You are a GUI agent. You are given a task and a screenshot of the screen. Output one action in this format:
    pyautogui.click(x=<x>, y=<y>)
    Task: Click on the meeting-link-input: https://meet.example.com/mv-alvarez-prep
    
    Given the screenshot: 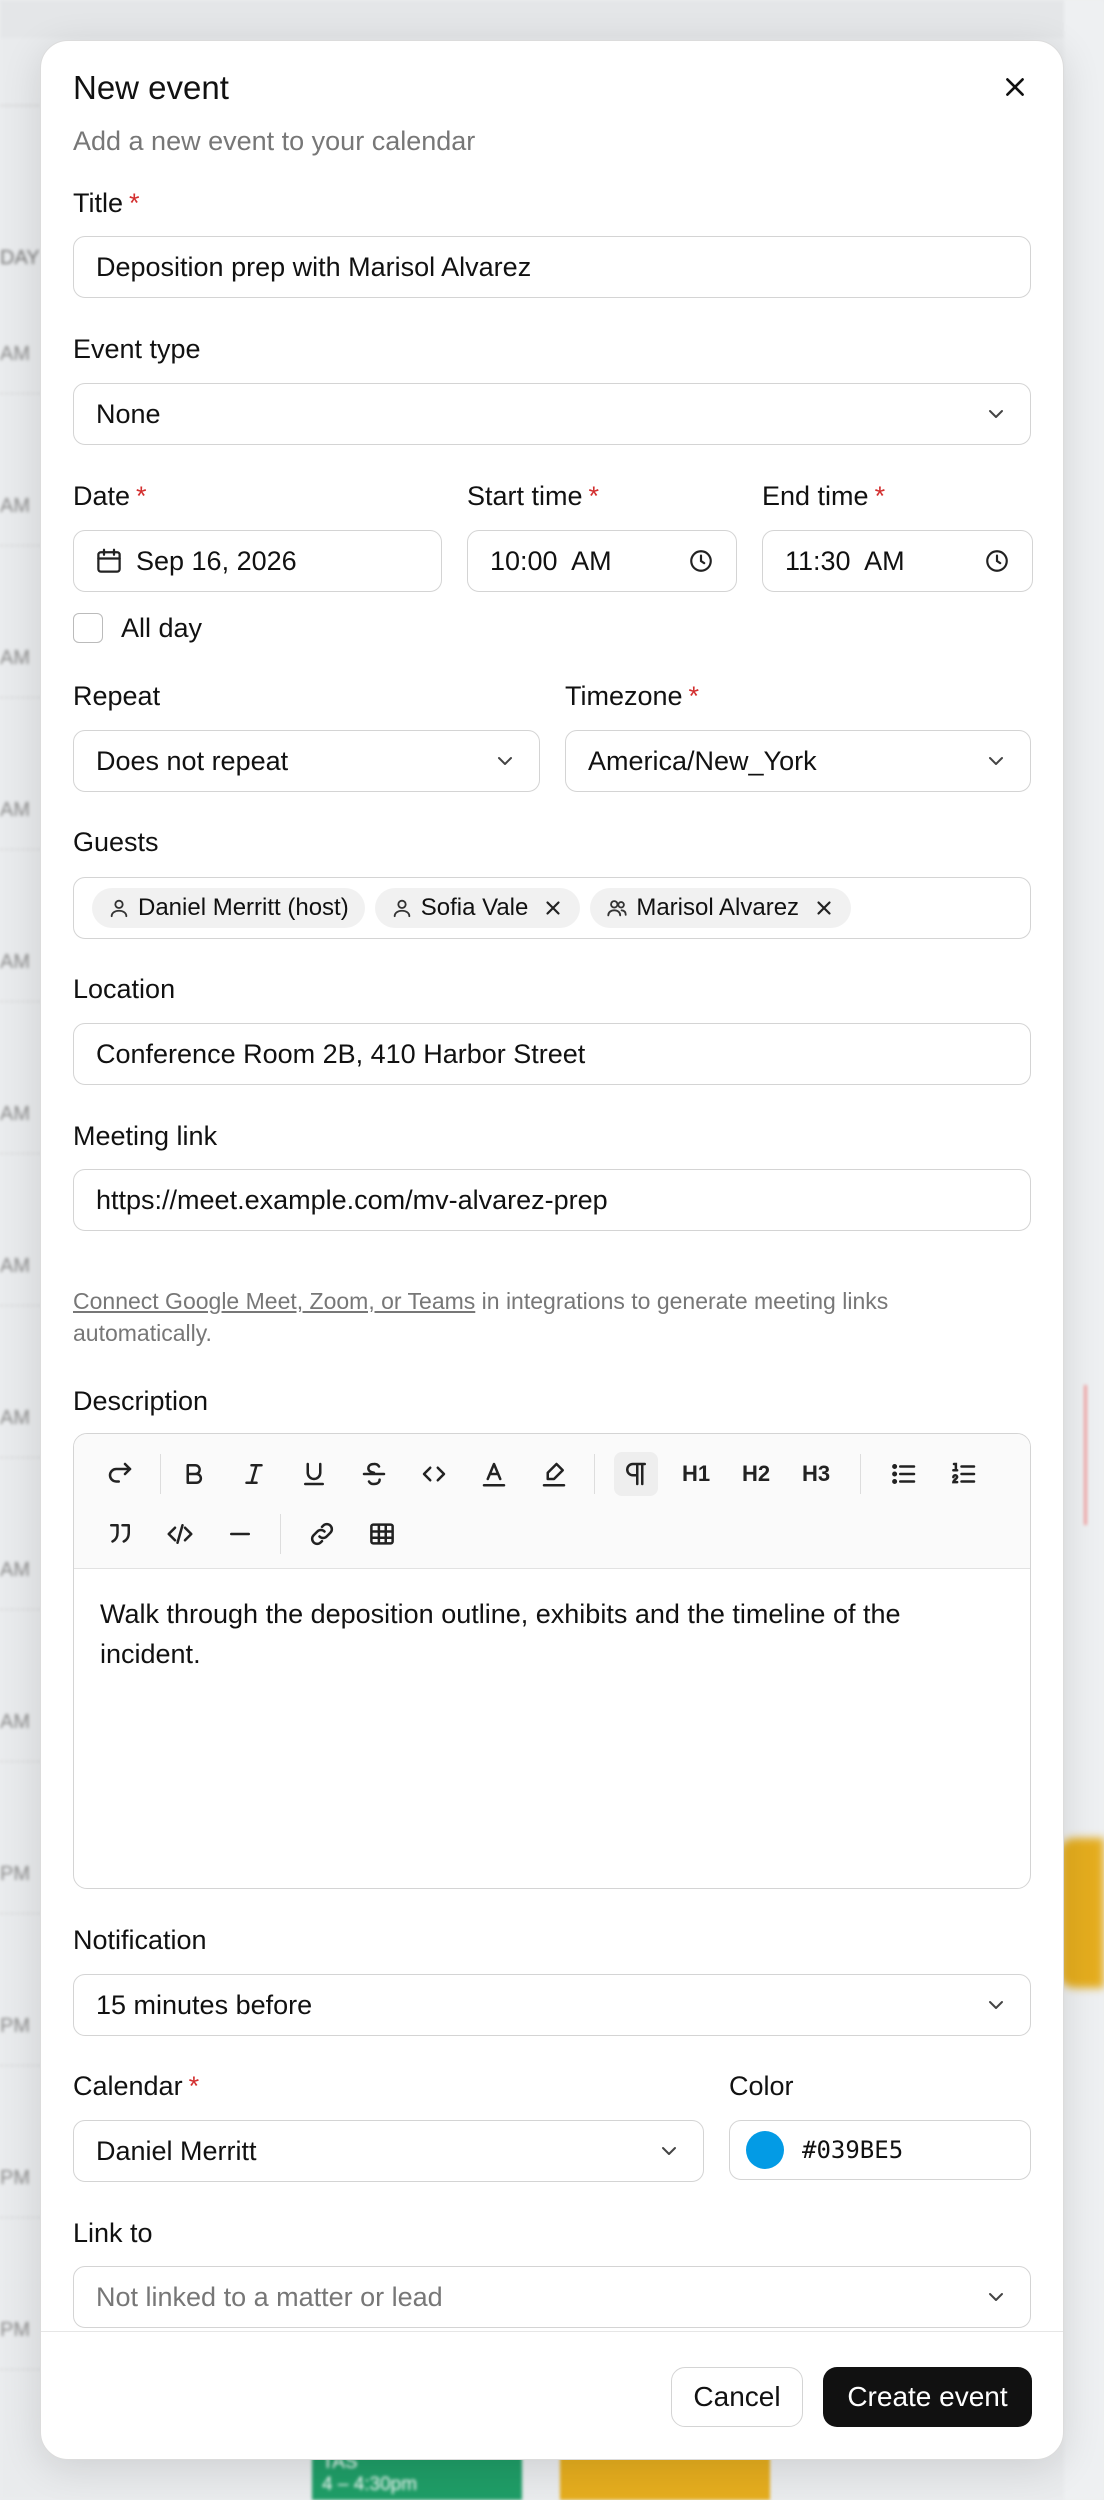 What is the action you would take?
    pyautogui.click(x=552, y=1200)
    